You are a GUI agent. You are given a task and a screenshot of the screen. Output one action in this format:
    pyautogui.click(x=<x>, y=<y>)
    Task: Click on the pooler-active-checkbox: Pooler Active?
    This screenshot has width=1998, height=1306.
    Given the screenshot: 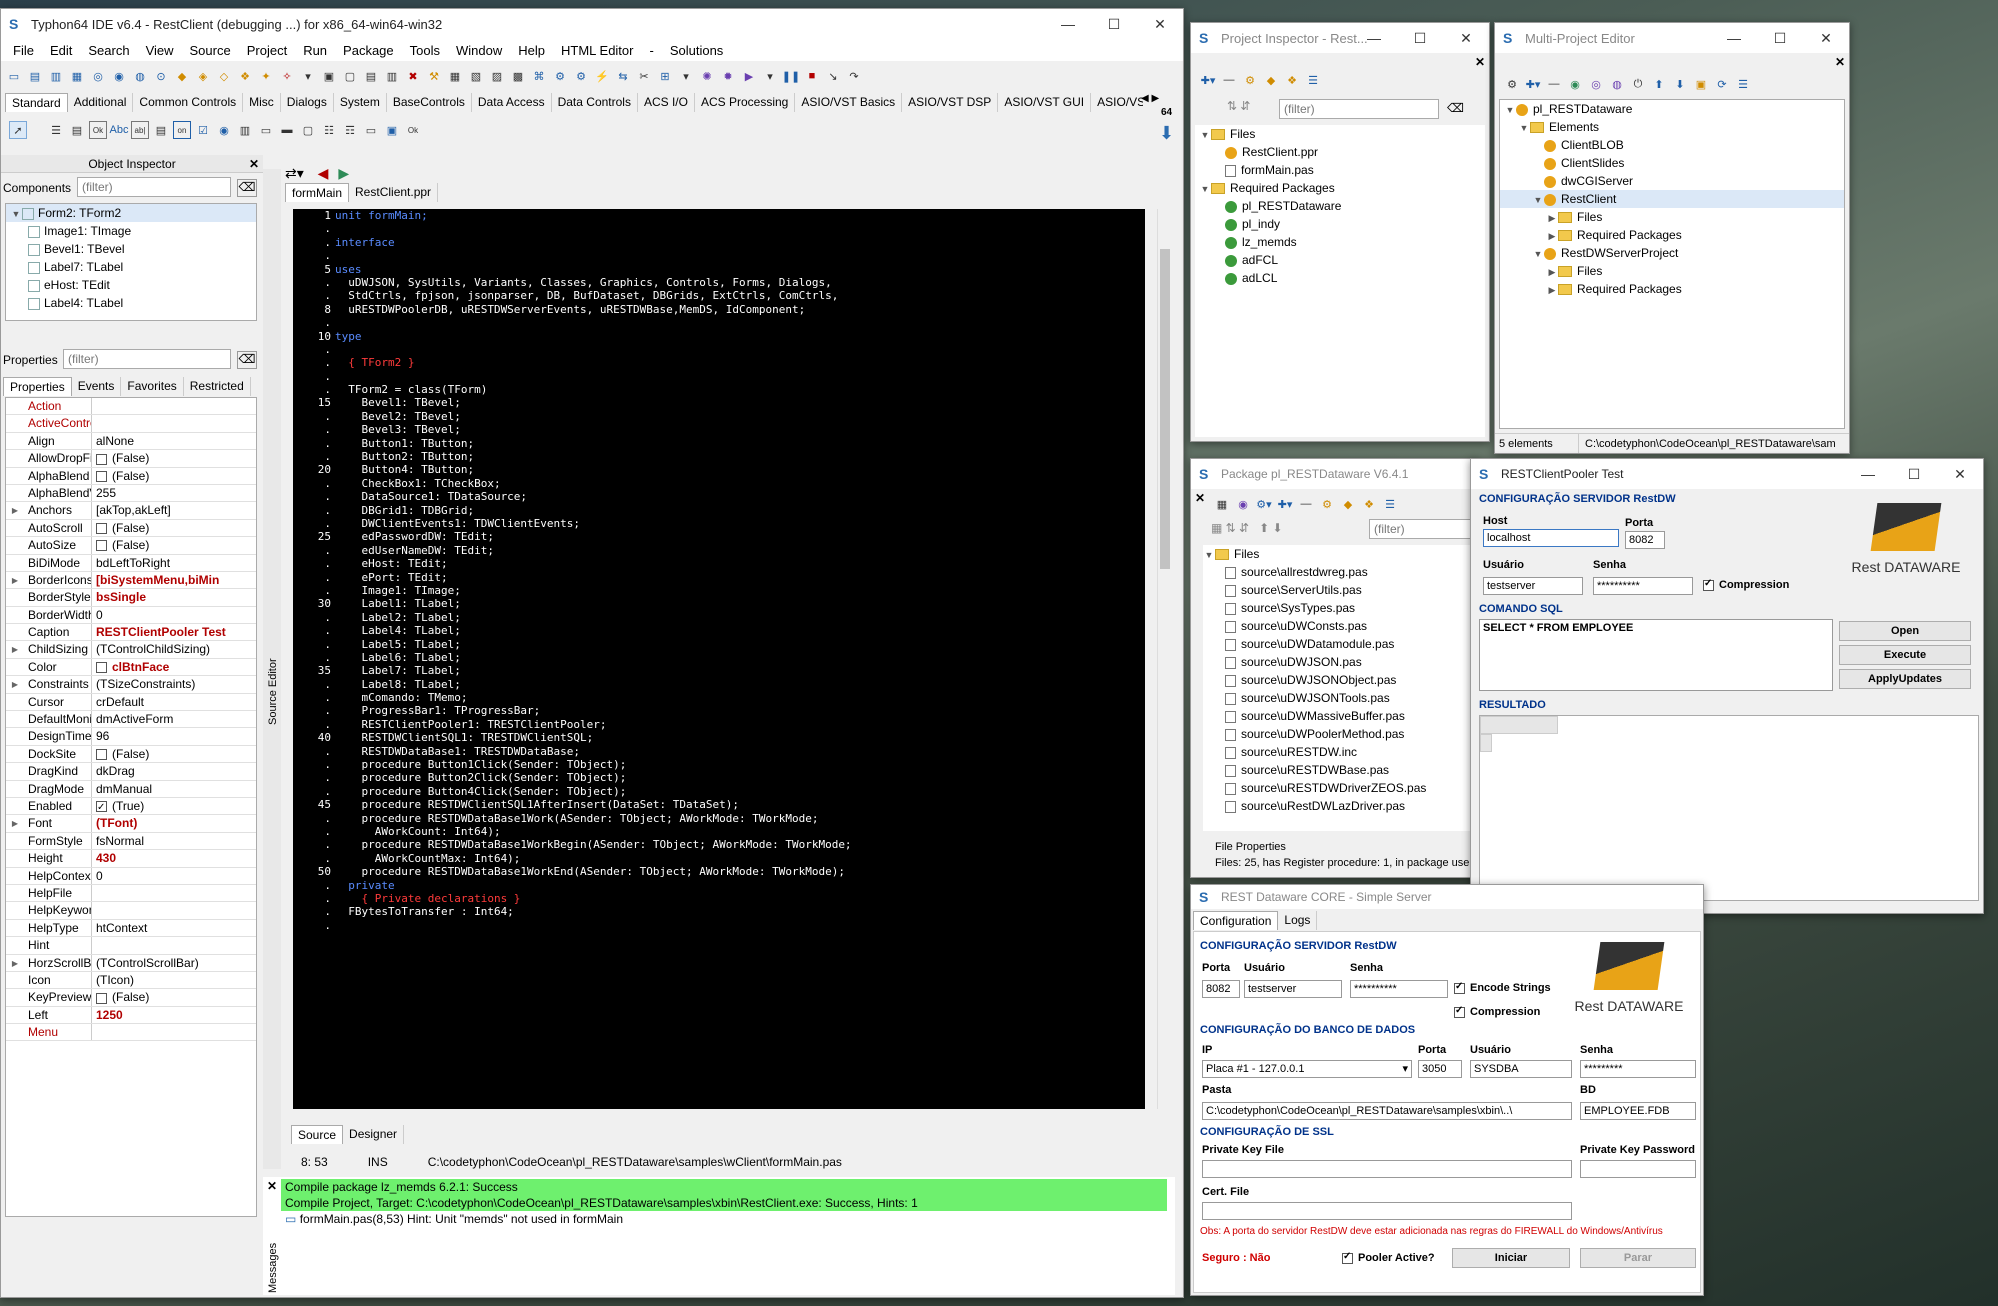 What is the action you would take?
    pyautogui.click(x=1388, y=1257)
    